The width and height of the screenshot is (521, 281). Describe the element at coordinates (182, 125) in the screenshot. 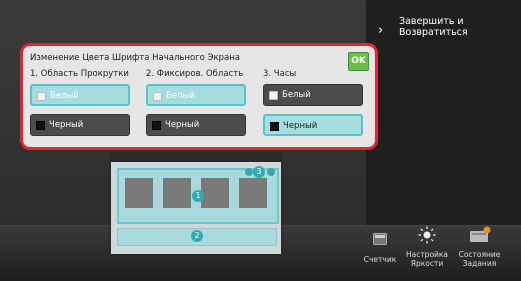

I see `fixed-area-black-label: Черный` at that location.